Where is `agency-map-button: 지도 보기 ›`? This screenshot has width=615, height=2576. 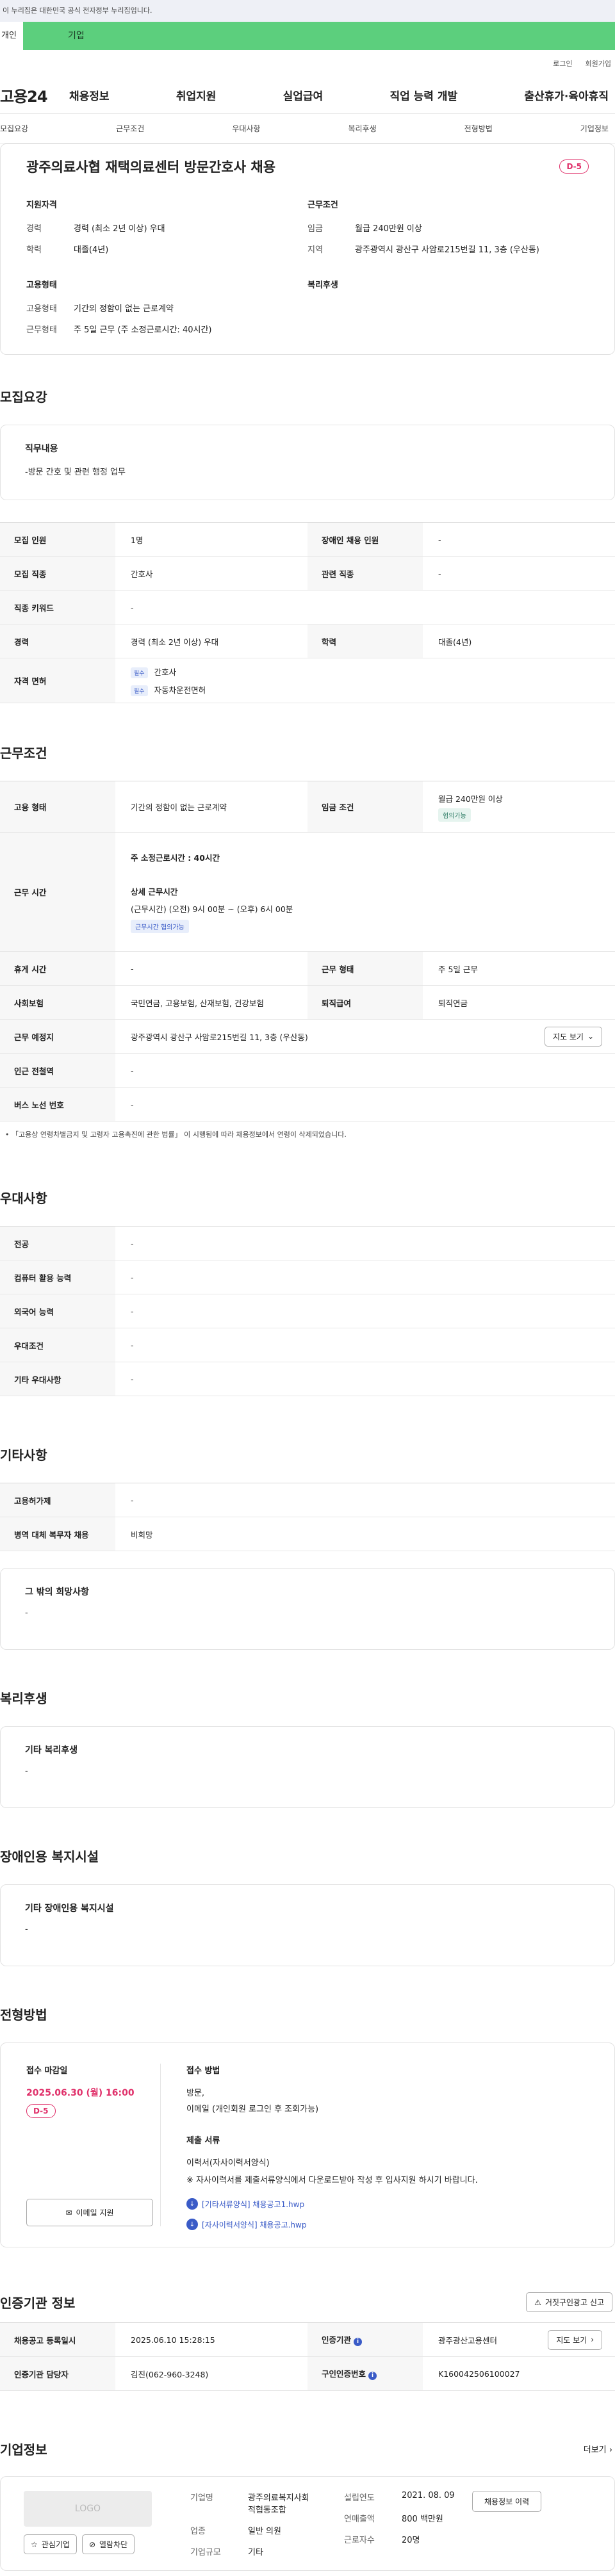 agency-map-button: 지도 보기 › is located at coordinates (575, 2339).